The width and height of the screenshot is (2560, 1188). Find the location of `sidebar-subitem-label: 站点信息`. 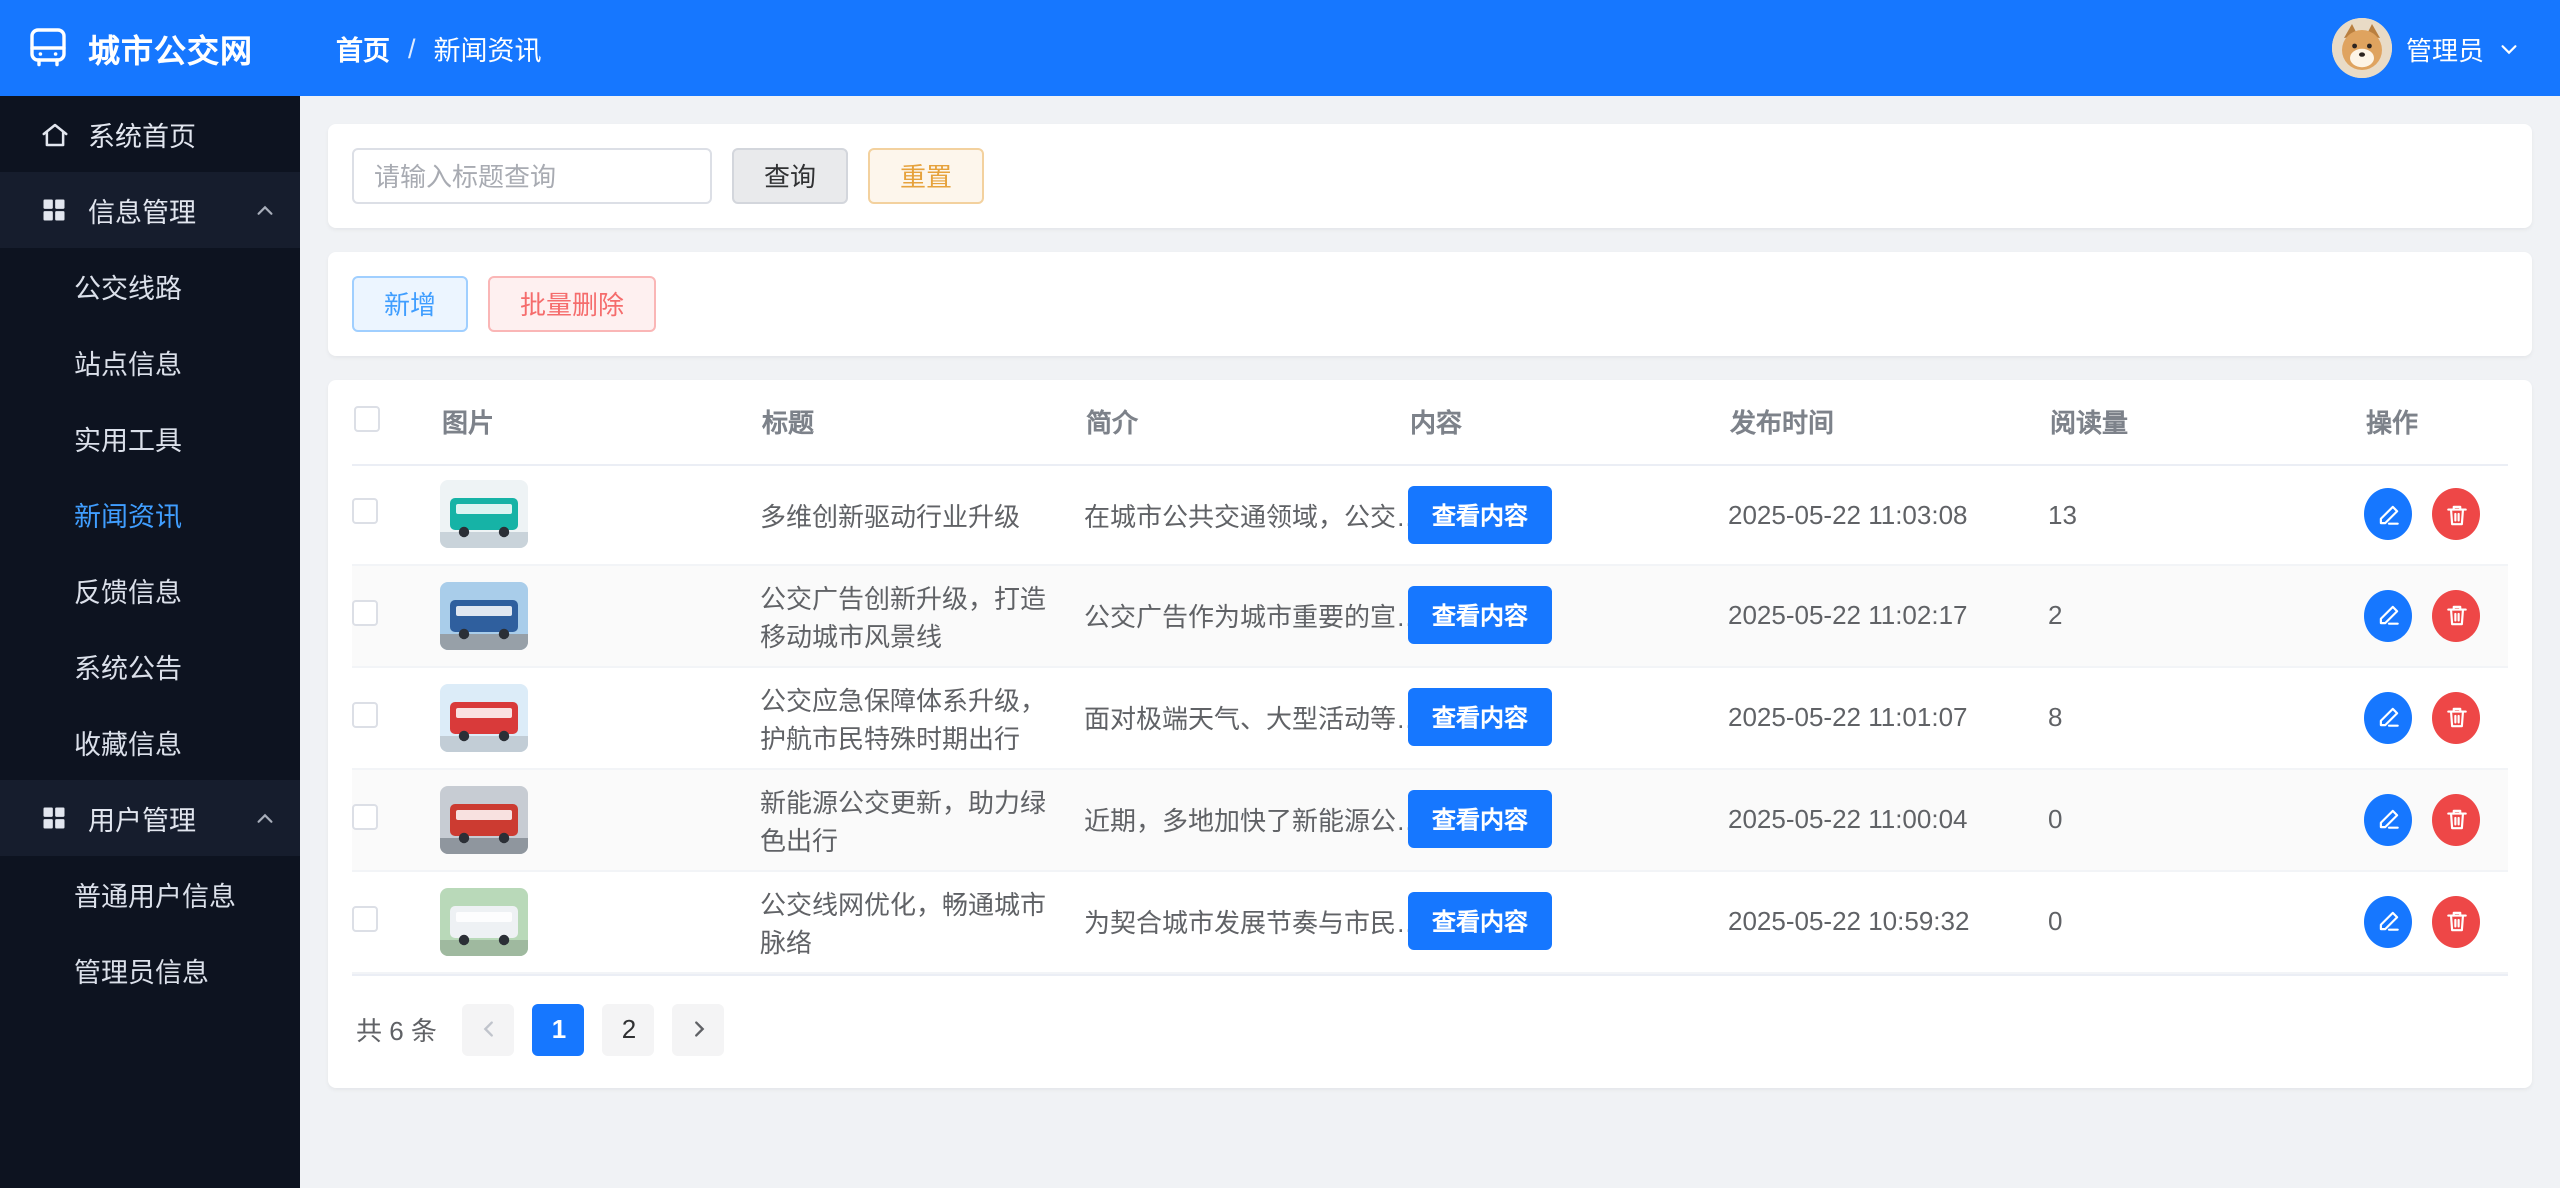

sidebar-subitem-label: 站点信息 is located at coordinates (128, 365).